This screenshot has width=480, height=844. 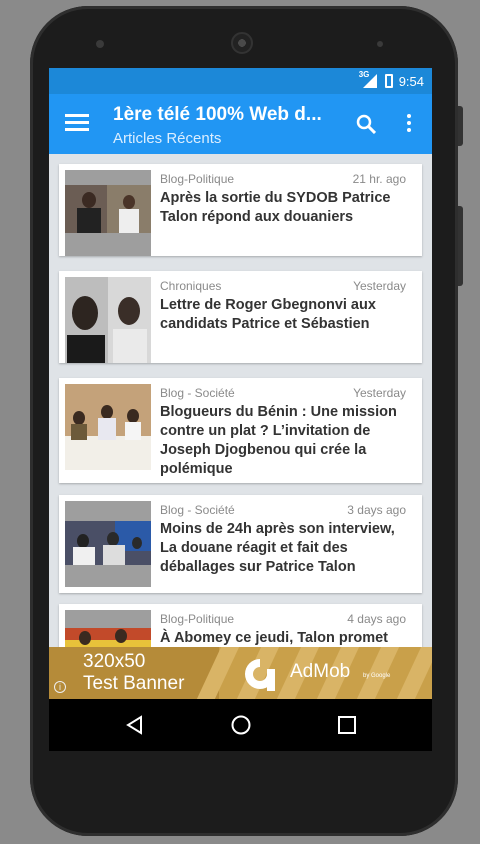 What do you see at coordinates (379, 179) in the screenshot?
I see `article-time: 21 hr. ago` at bounding box center [379, 179].